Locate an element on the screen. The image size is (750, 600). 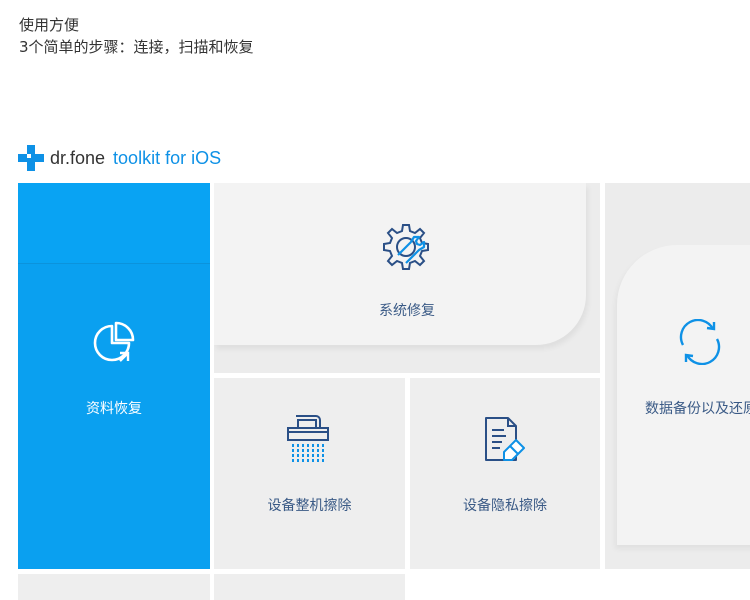
tile-private-data-erase-label: 设备隐私擦除 is located at coordinates (505, 506).